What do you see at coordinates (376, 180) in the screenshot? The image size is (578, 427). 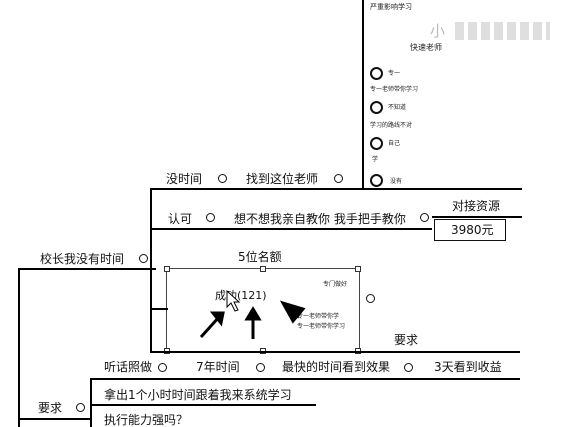 I see `right-item4-bullet-icon` at bounding box center [376, 180].